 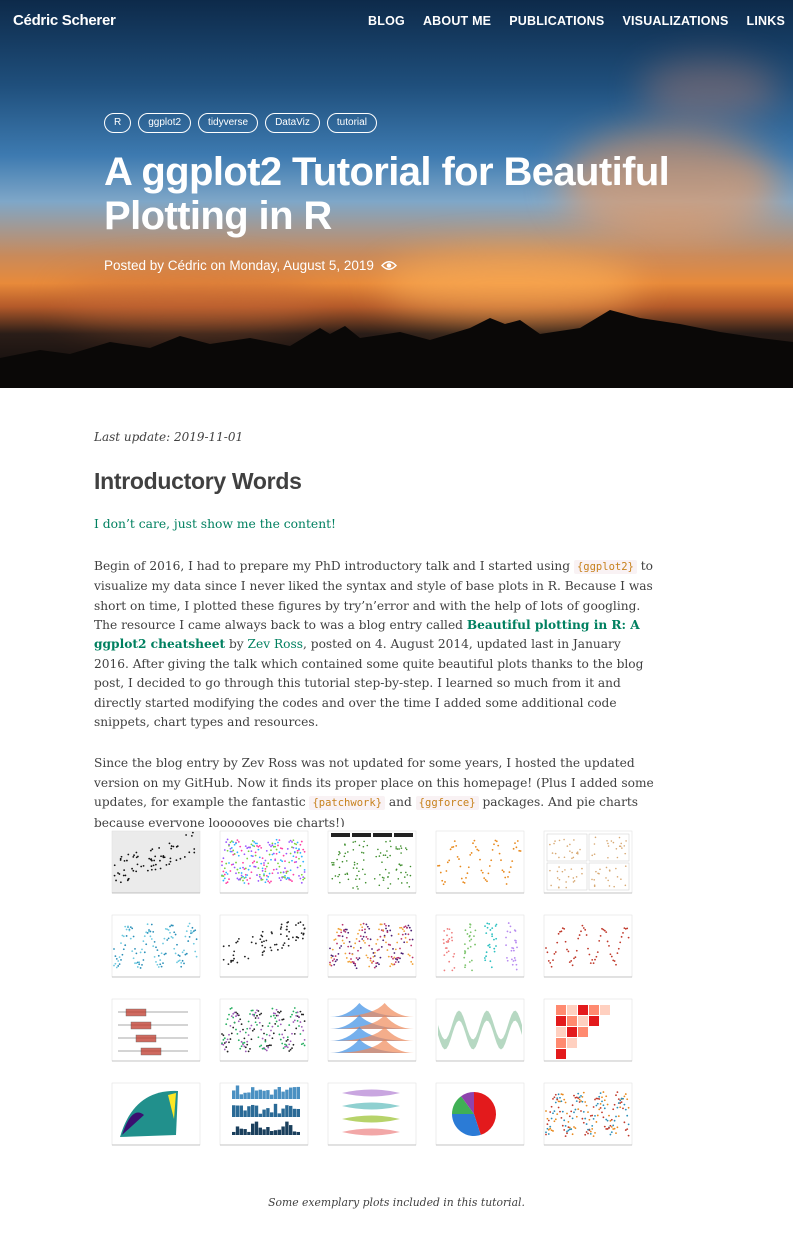 I want to click on facet-green-thumb, so click(x=370, y=865).